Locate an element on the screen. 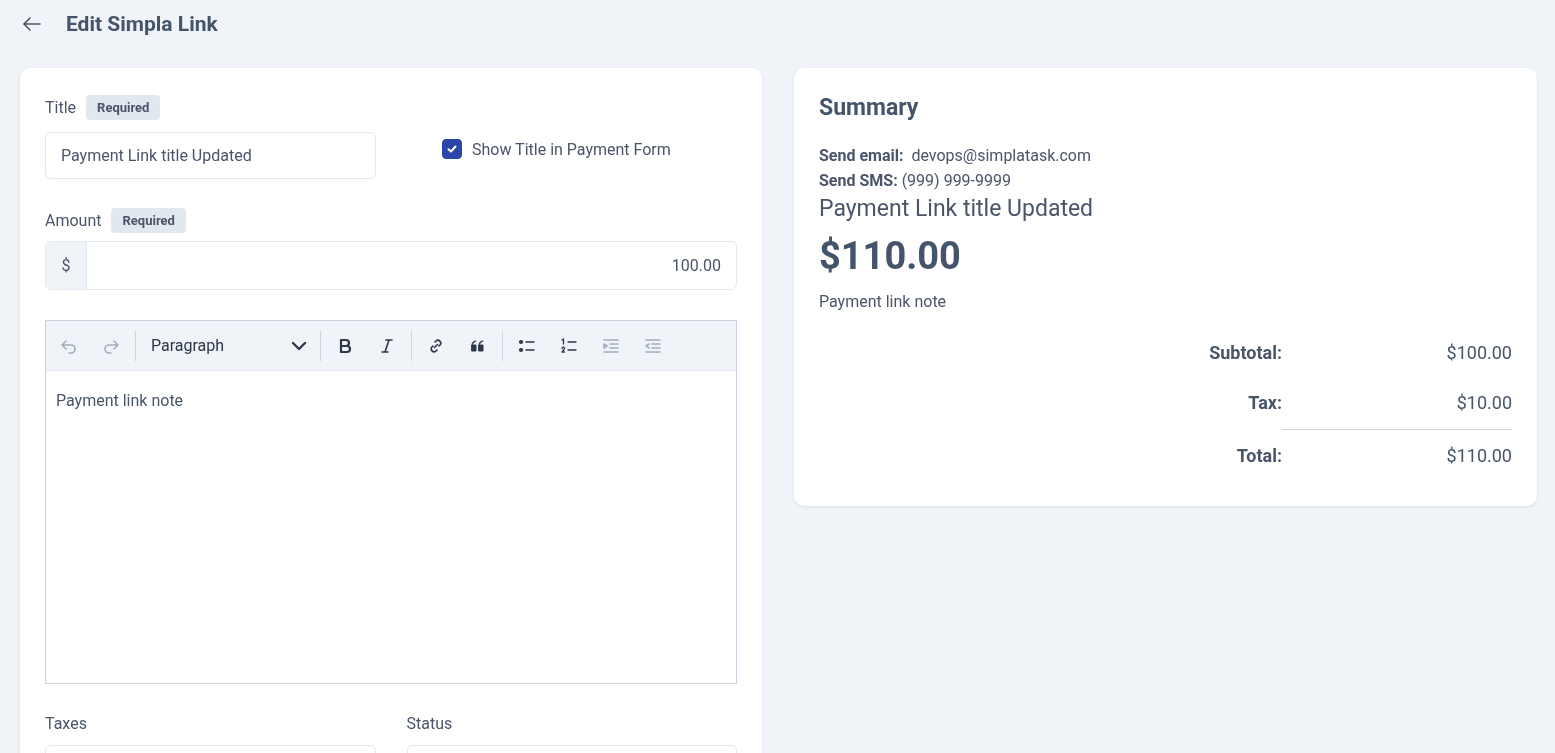 Image resolution: width=1555 pixels, height=753 pixels. total-value: $100.00 is located at coordinates (1478, 352).